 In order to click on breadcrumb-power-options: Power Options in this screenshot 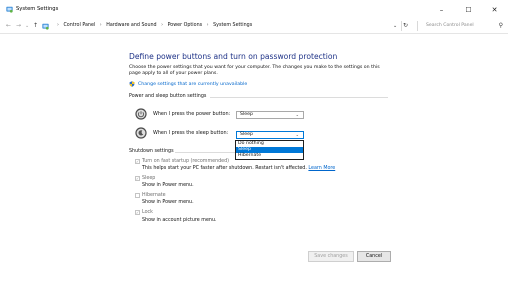, I will do `click(185, 25)`.